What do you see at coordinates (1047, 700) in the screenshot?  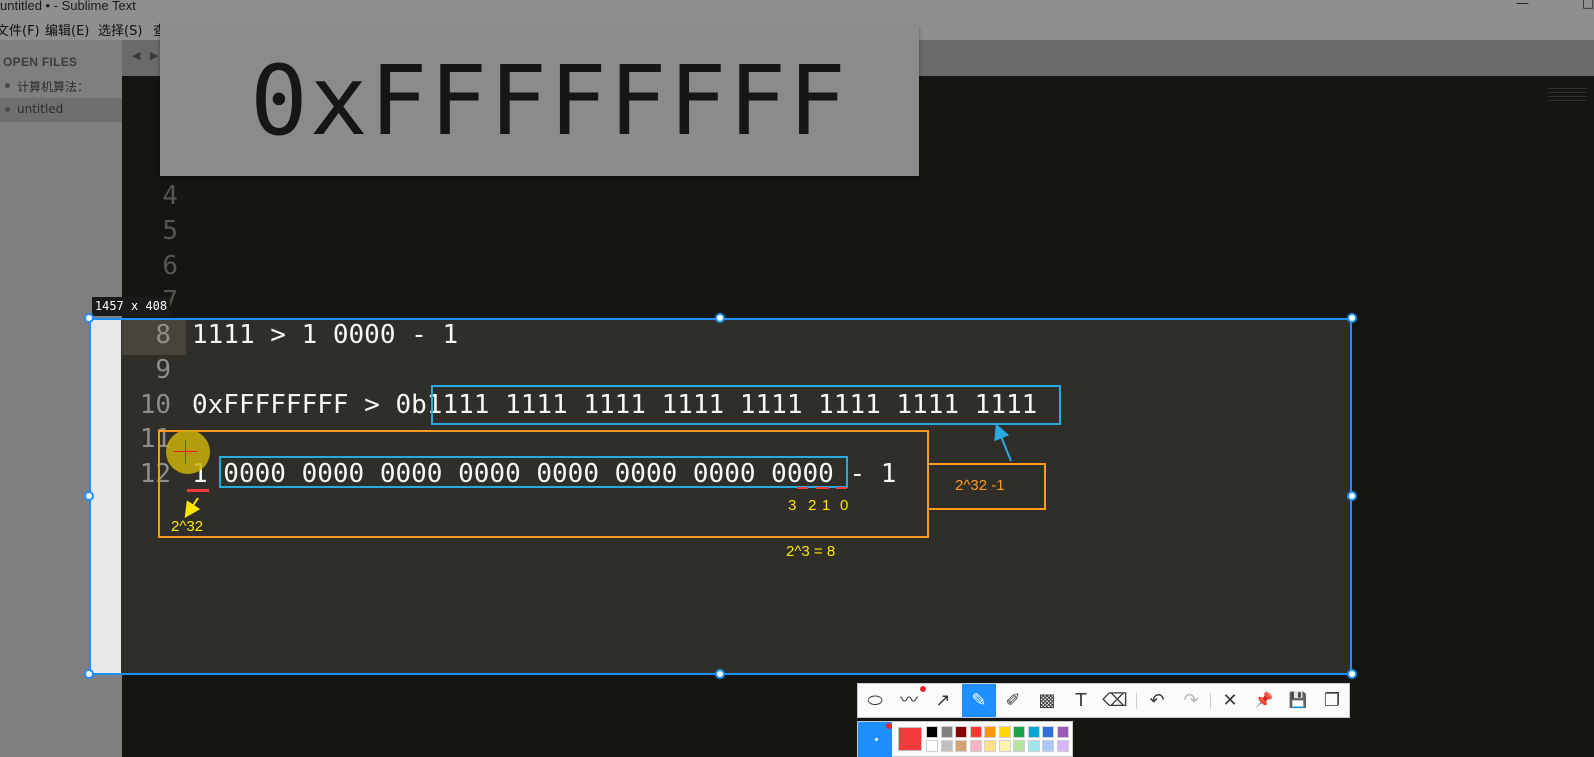 I see `mosaic-icon: ▩` at bounding box center [1047, 700].